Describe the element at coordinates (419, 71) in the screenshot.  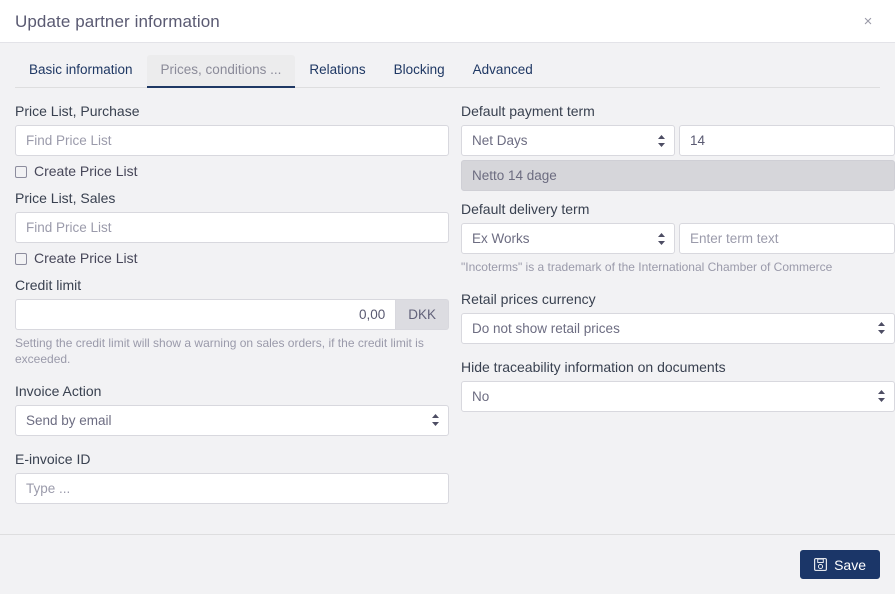
I see `tab-blocking: Blocking` at that location.